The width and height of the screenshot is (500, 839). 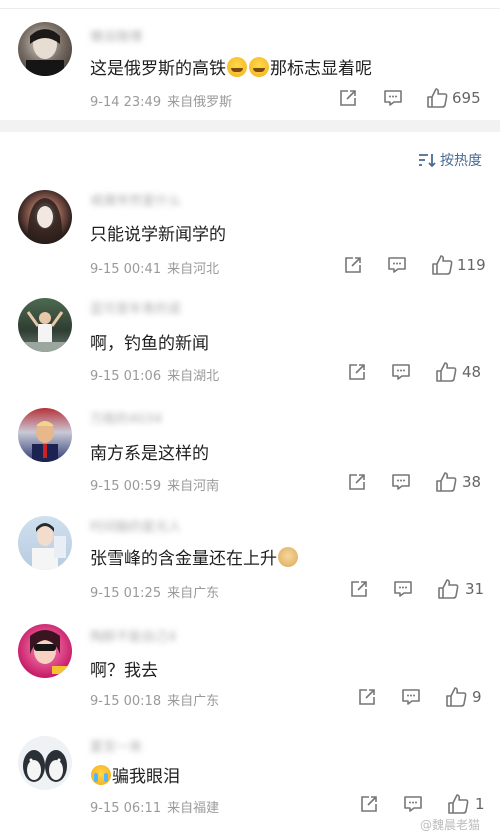 I want to click on username: 时间脑的星光人, so click(x=135, y=525).